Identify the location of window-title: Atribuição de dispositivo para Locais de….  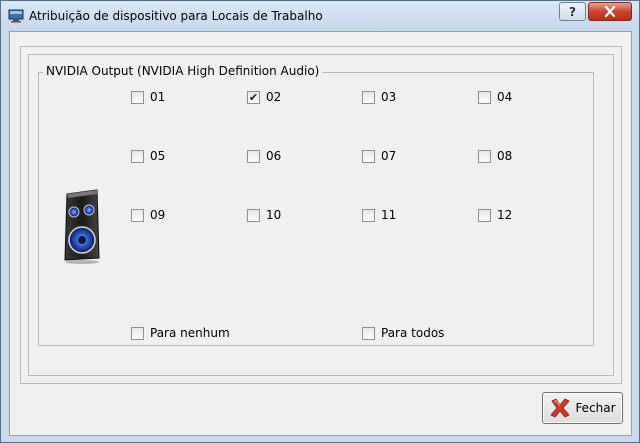
(176, 16).